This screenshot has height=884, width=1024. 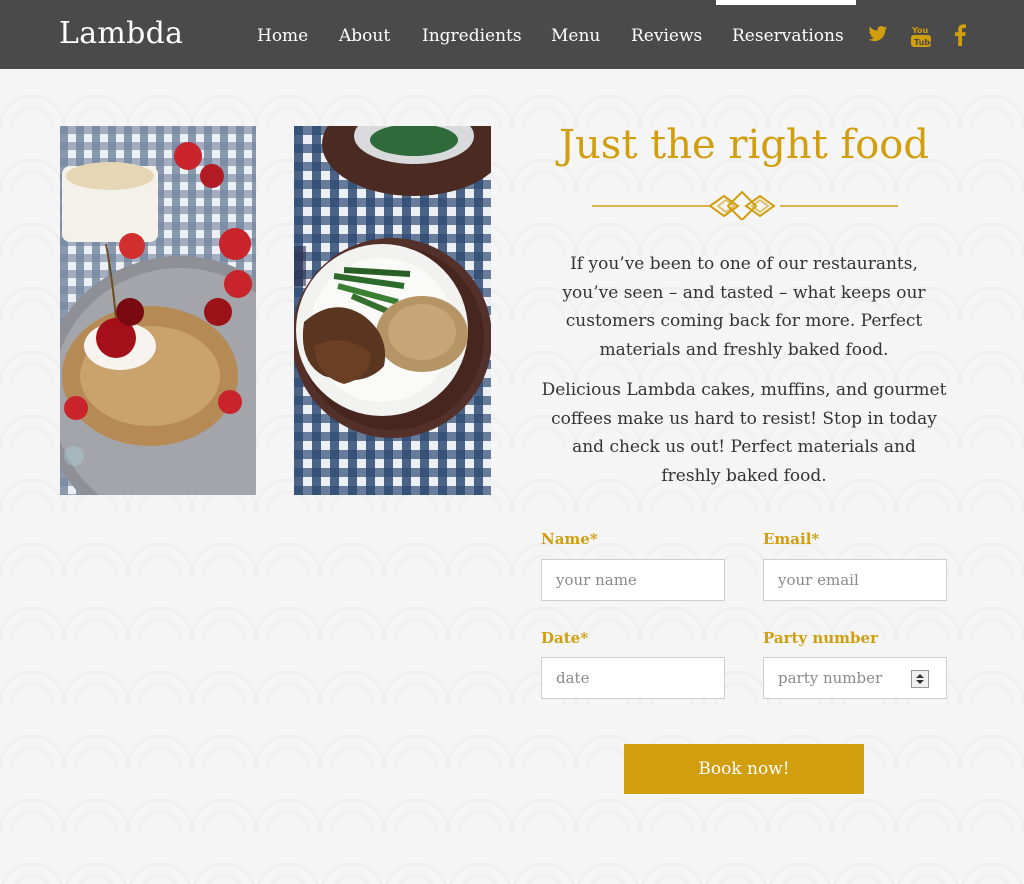 What do you see at coordinates (745, 204) in the screenshot?
I see `ornamental-divider` at bounding box center [745, 204].